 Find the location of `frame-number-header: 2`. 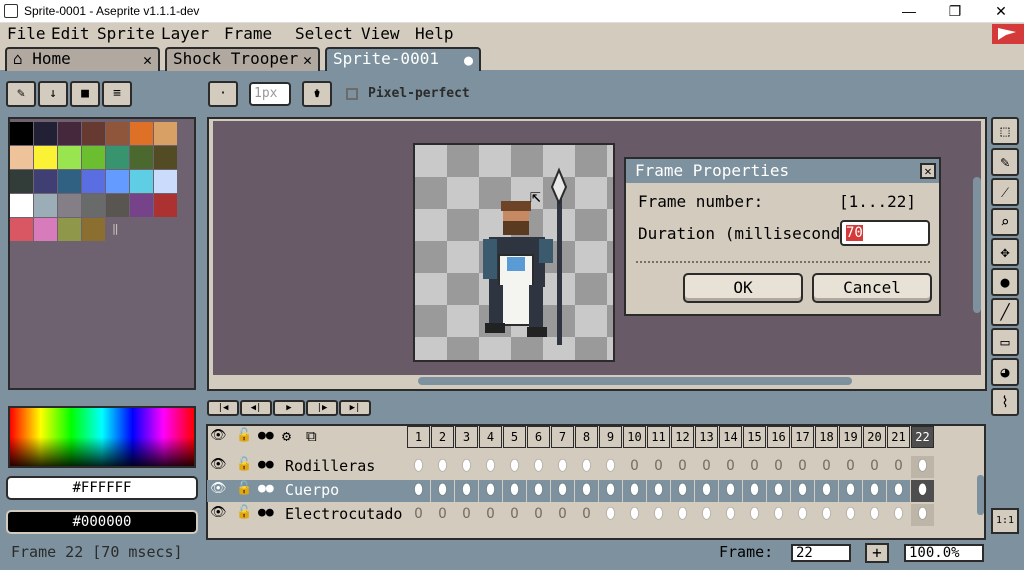

frame-number-header: 2 is located at coordinates (442, 437).